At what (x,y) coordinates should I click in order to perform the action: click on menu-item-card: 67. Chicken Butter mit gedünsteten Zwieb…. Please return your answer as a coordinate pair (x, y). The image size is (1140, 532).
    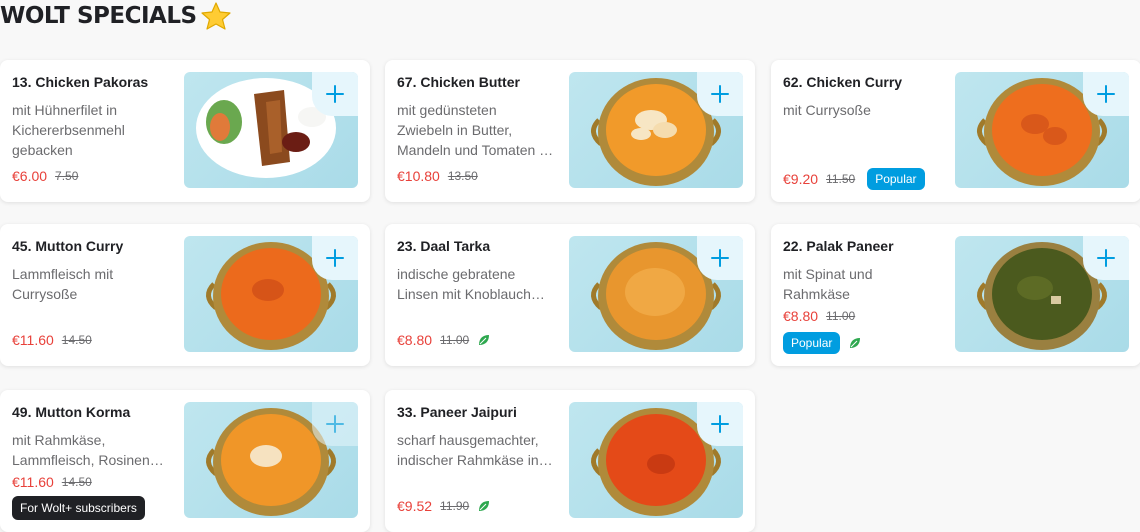
    Looking at the image, I should click on (570, 131).